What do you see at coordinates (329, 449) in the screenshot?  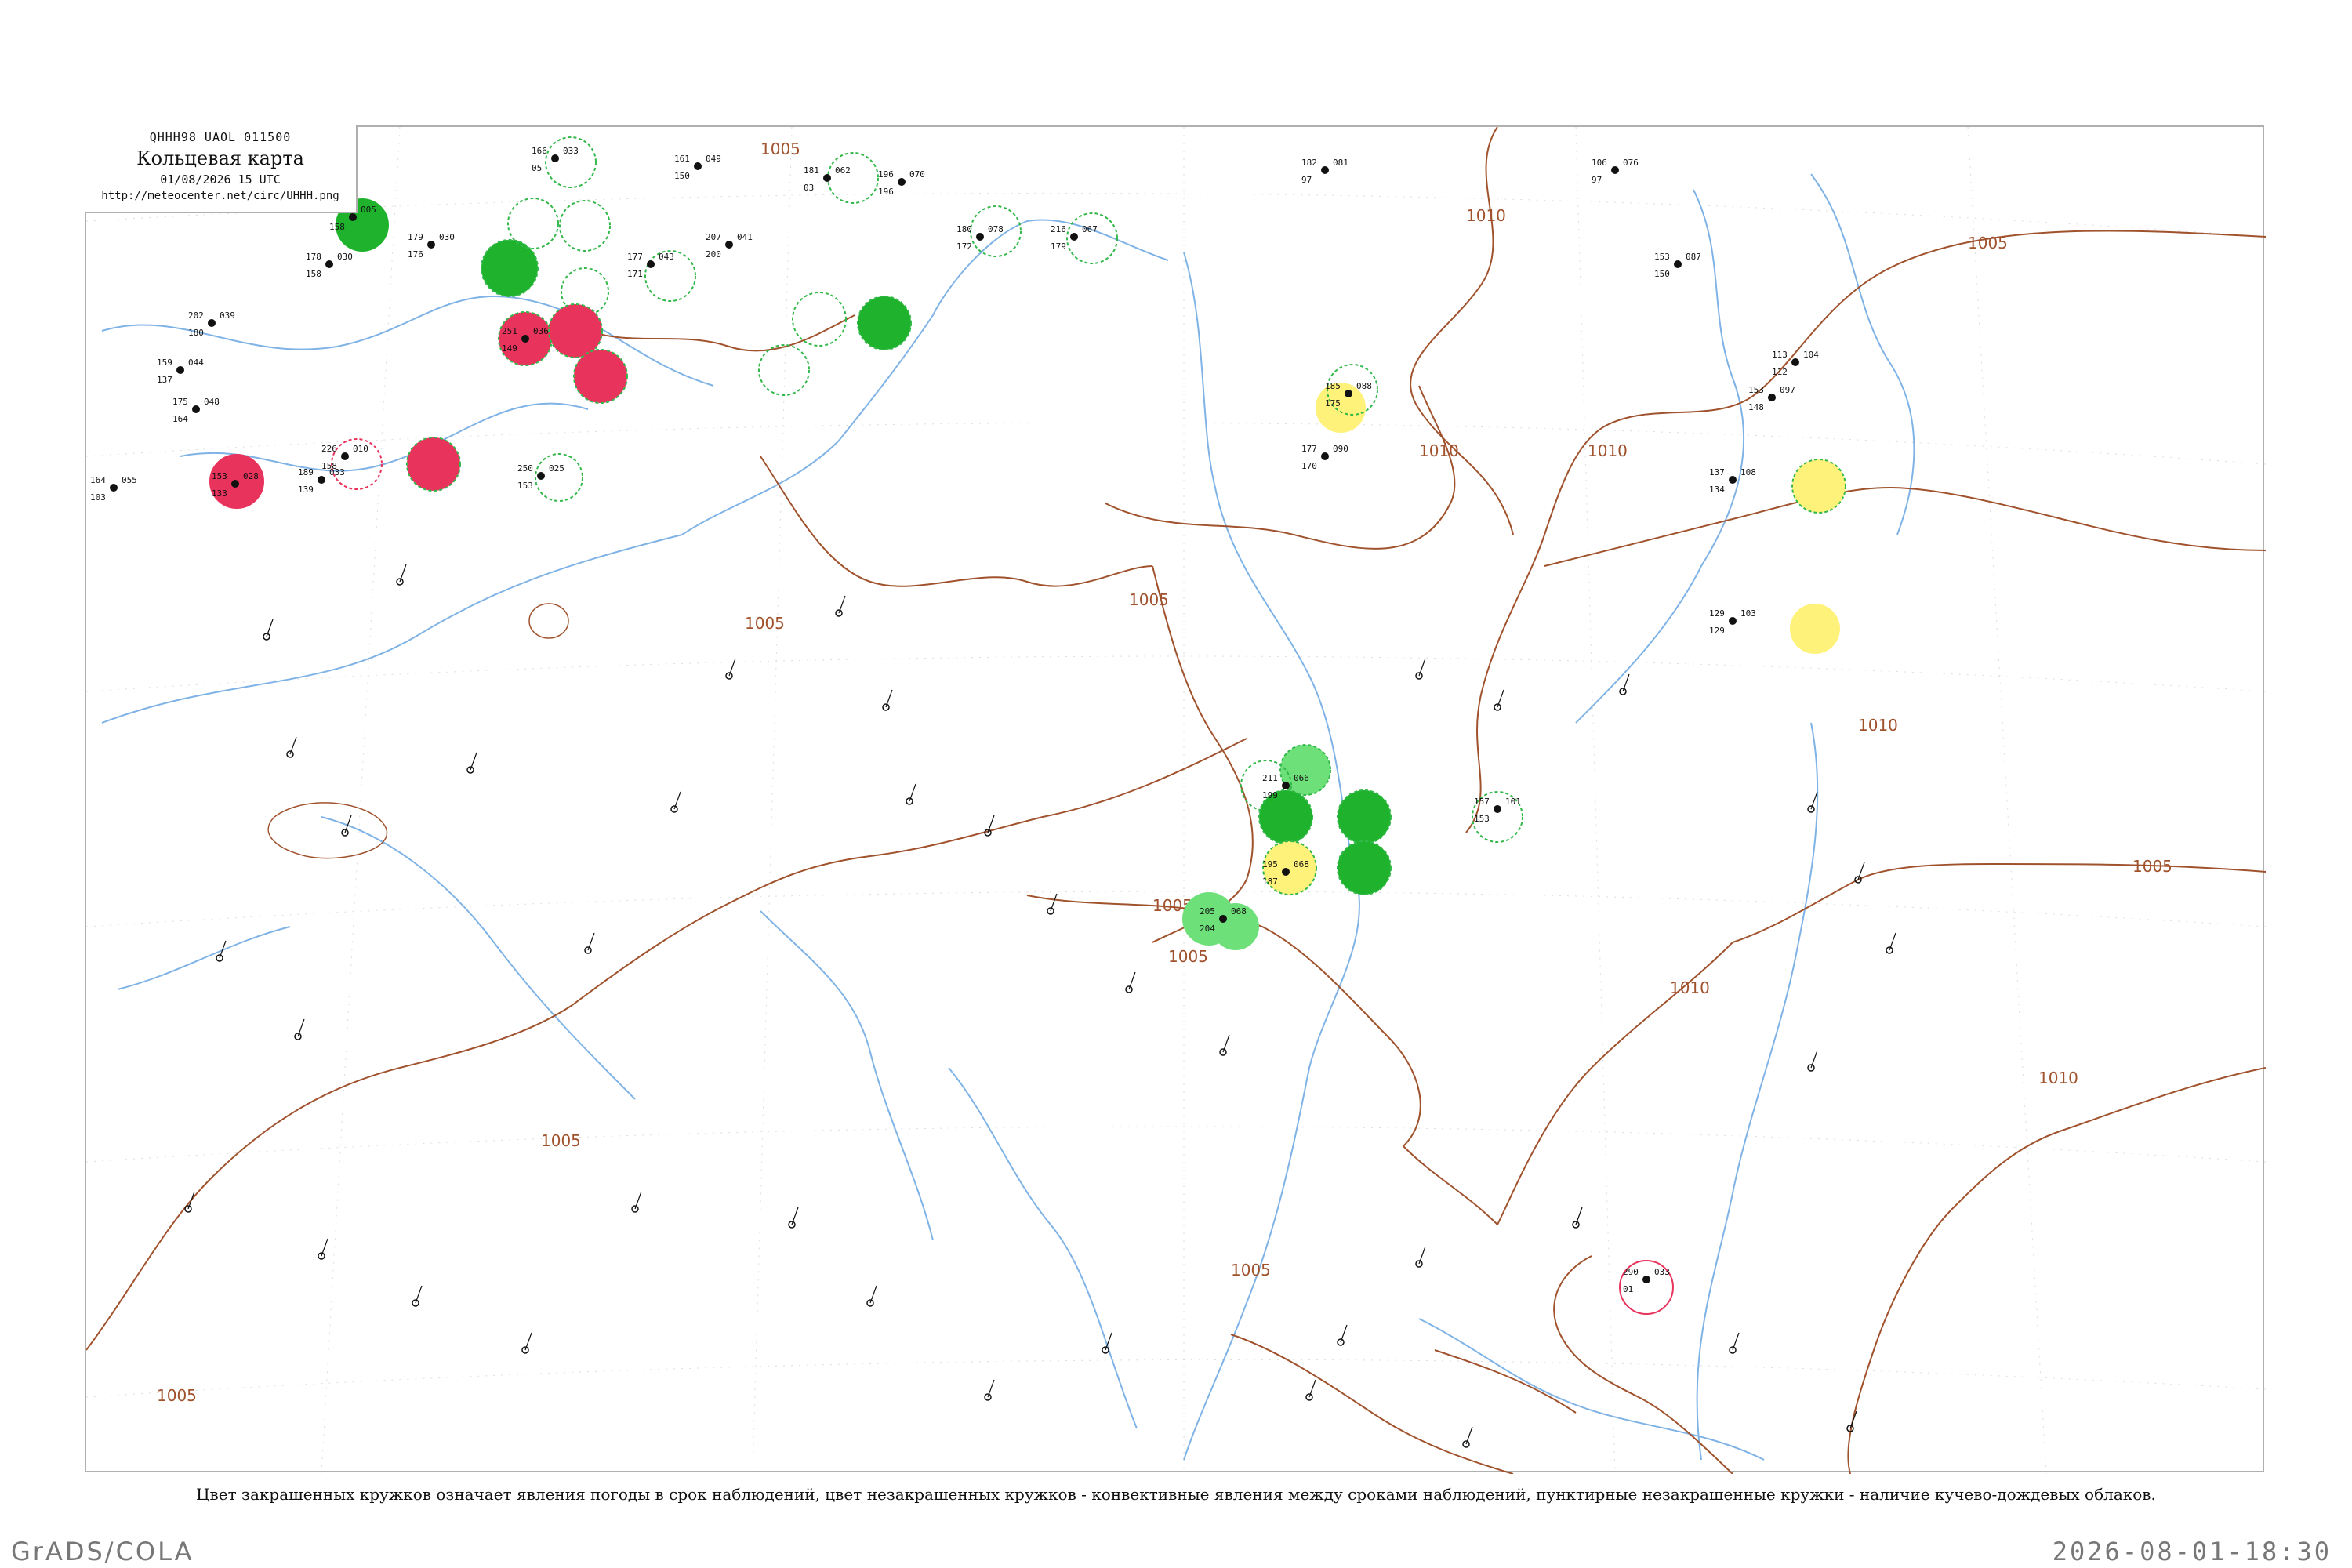 I see `station-temp: 226` at bounding box center [329, 449].